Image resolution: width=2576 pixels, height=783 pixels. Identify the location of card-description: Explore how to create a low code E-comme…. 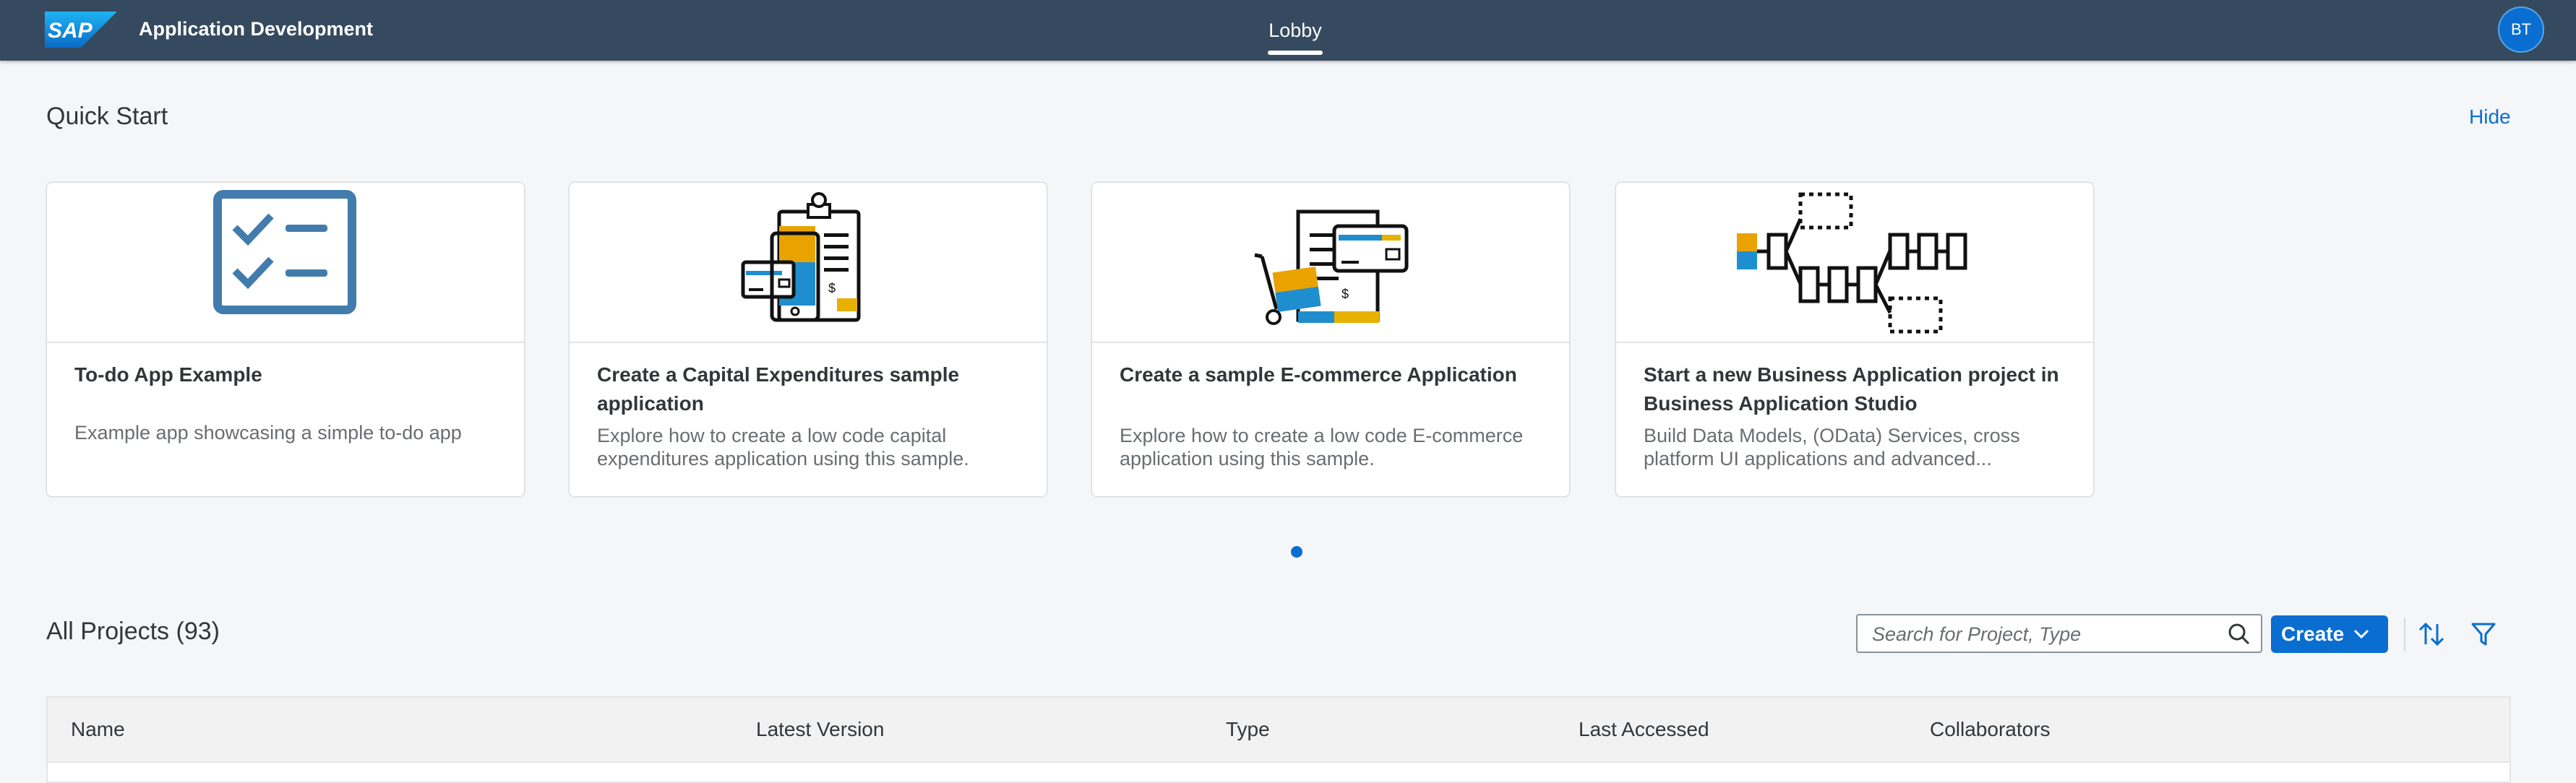
(1322, 447).